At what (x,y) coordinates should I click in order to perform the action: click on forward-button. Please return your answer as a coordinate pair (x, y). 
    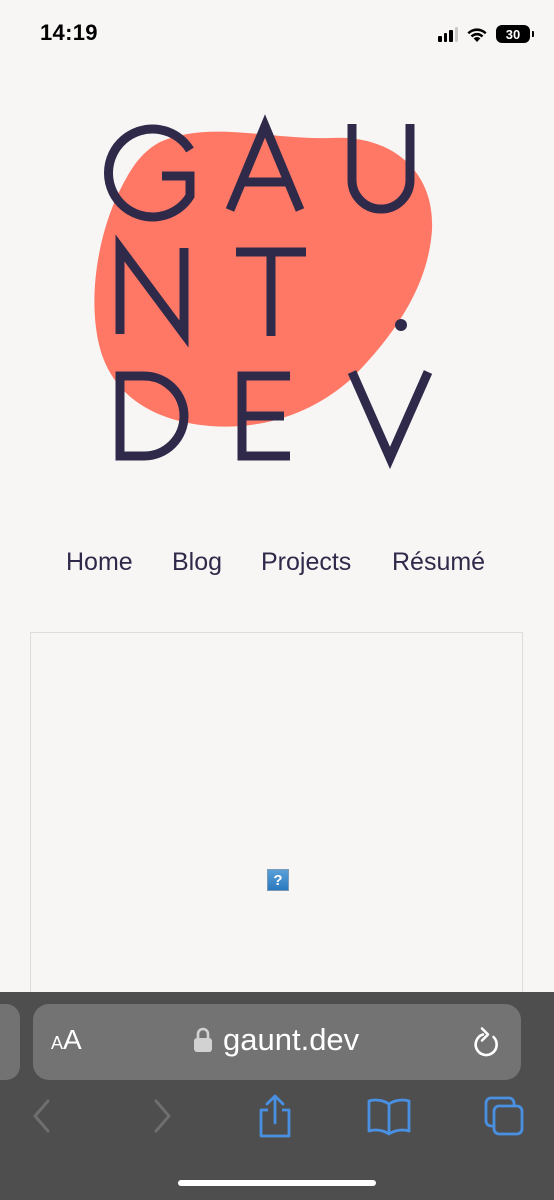
    Looking at the image, I should click on (162, 1116).